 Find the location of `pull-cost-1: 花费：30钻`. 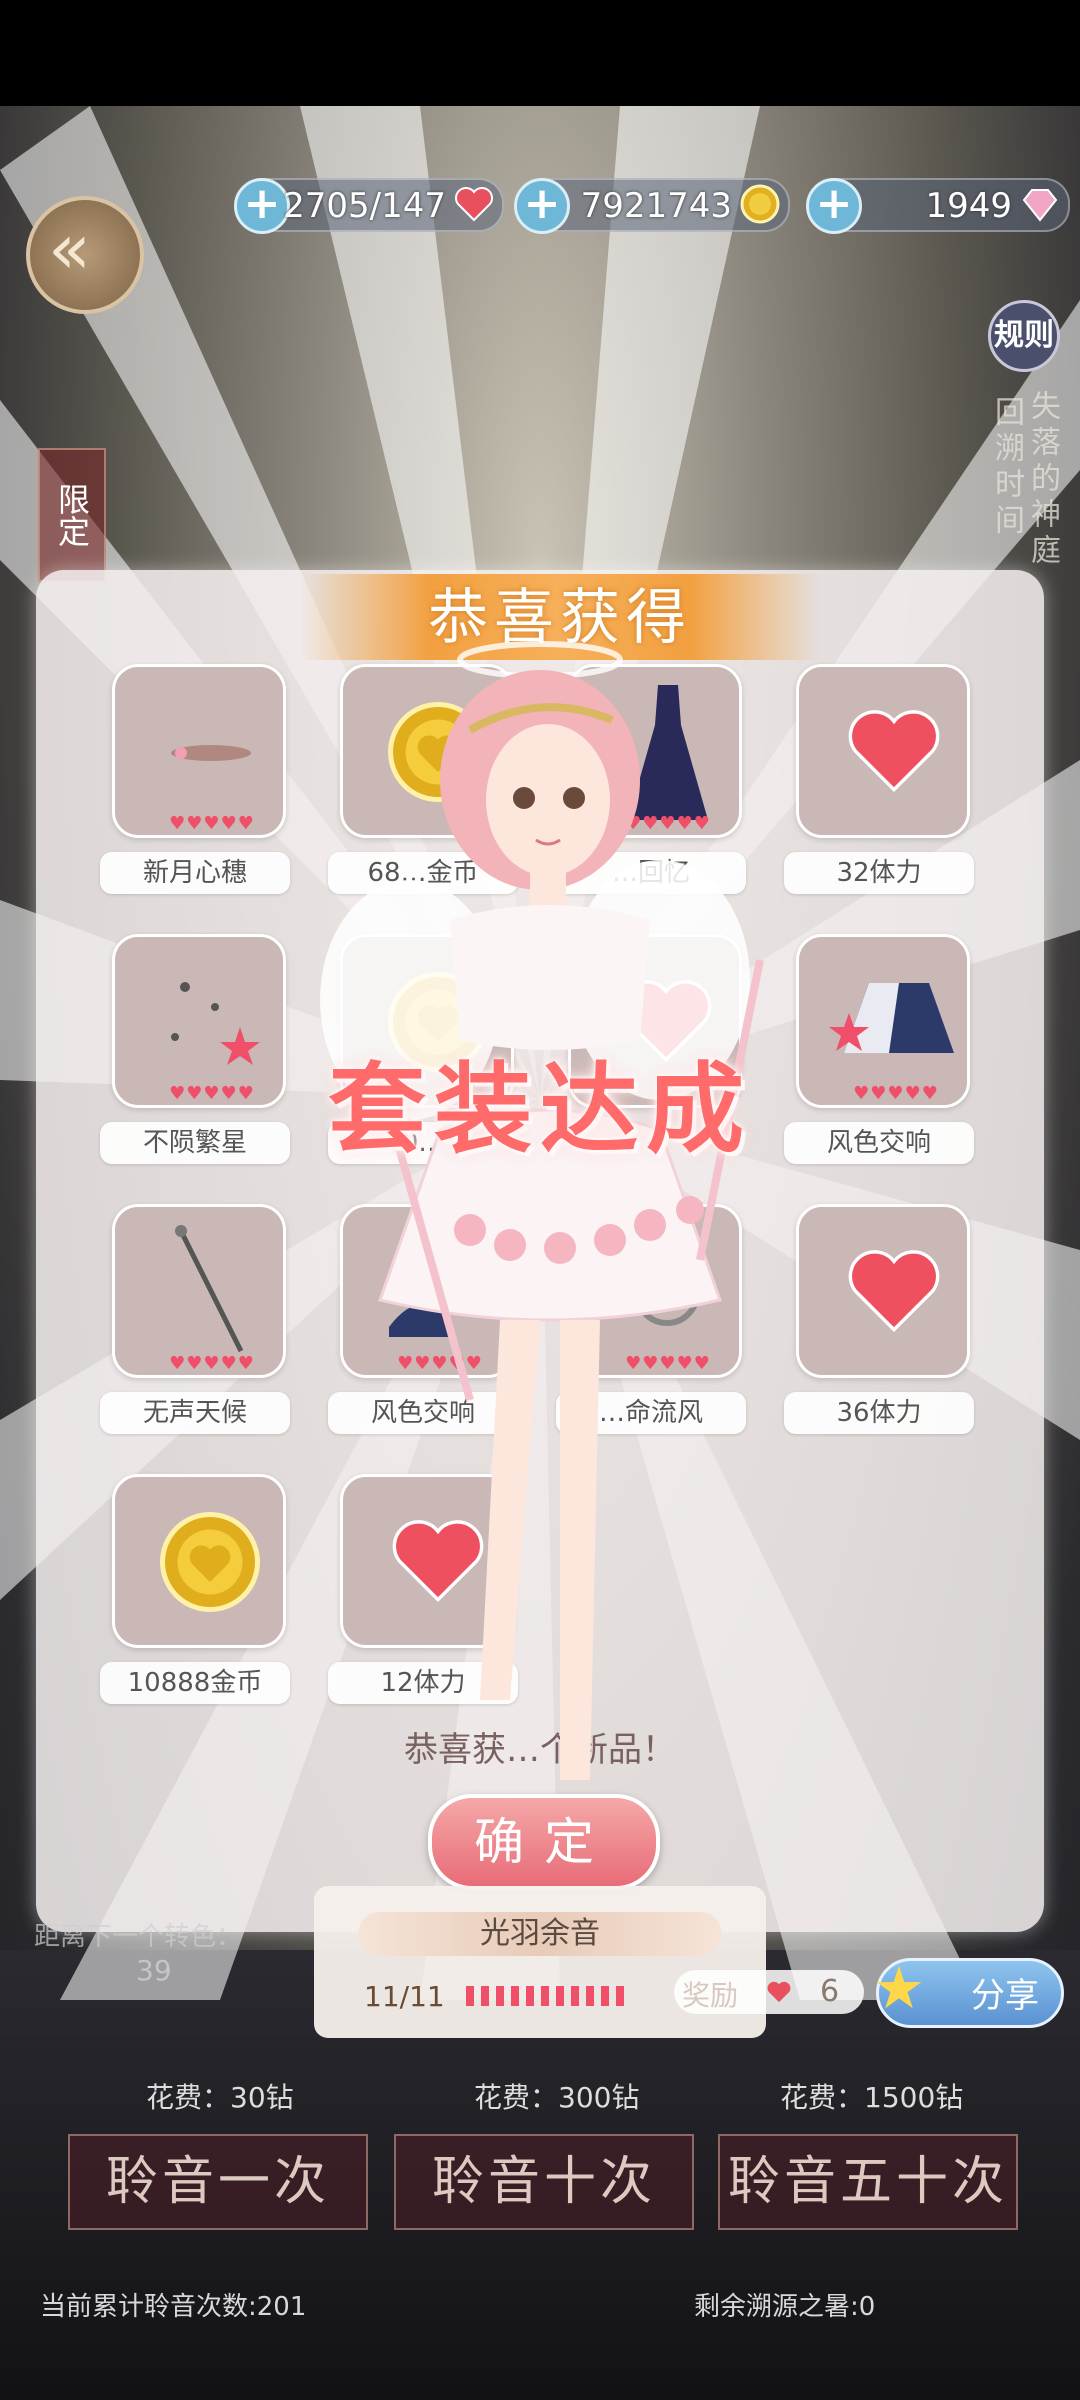

pull-cost-1: 花费：30钻 is located at coordinates (220, 2097).